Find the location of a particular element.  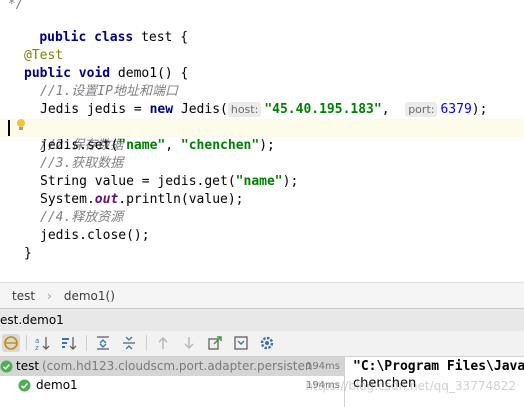

code-line-current: //2.保存数据 is located at coordinates (262, 136).